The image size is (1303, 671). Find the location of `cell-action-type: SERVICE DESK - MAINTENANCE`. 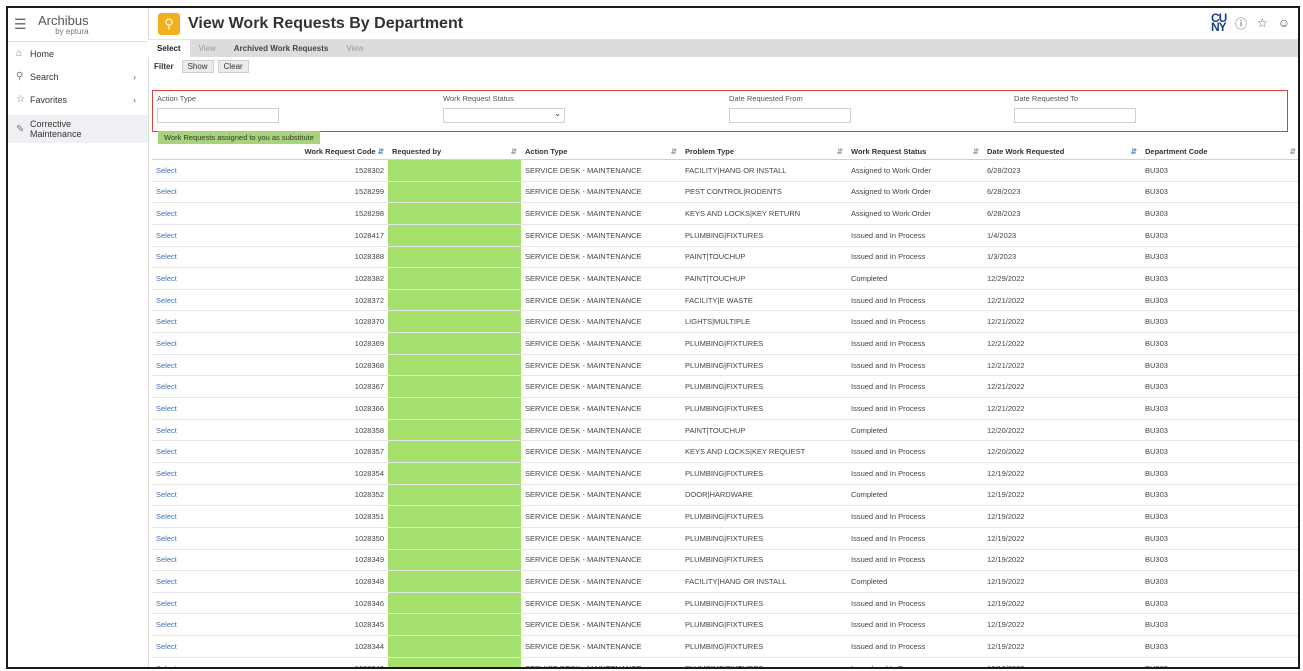

cell-action-type: SERVICE DESK - MAINTENANCE is located at coordinates (601, 430).